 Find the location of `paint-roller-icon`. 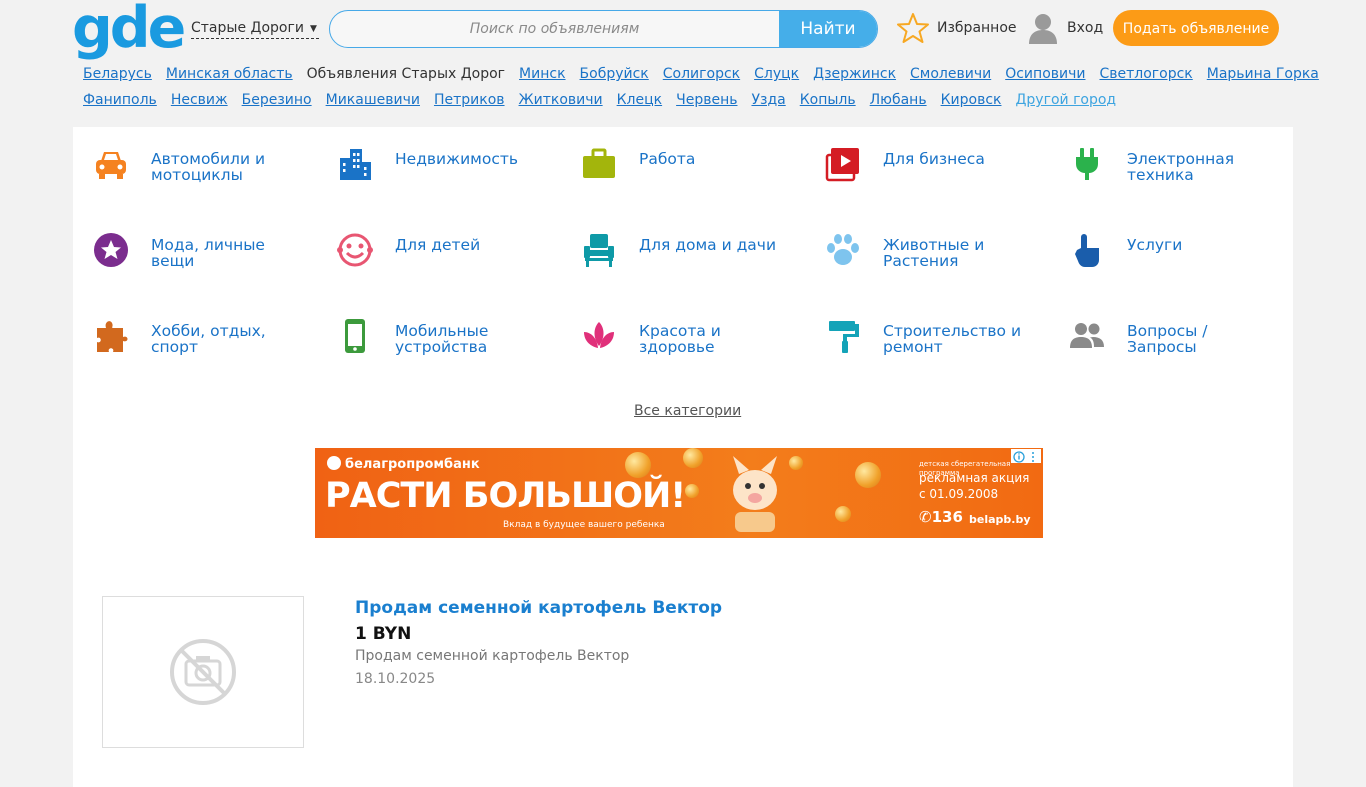

paint-roller-icon is located at coordinates (844, 337).